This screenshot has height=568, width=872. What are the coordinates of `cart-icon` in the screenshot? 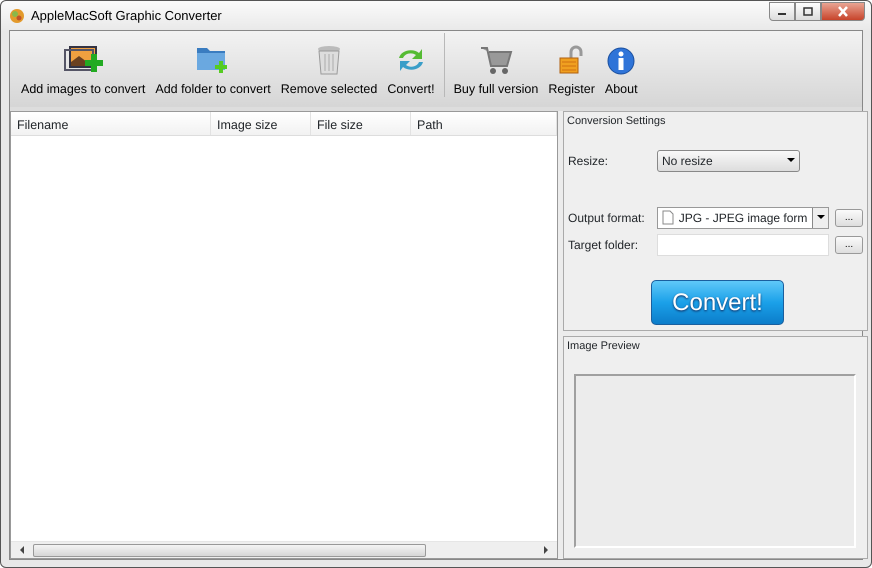 It's located at (495, 60).